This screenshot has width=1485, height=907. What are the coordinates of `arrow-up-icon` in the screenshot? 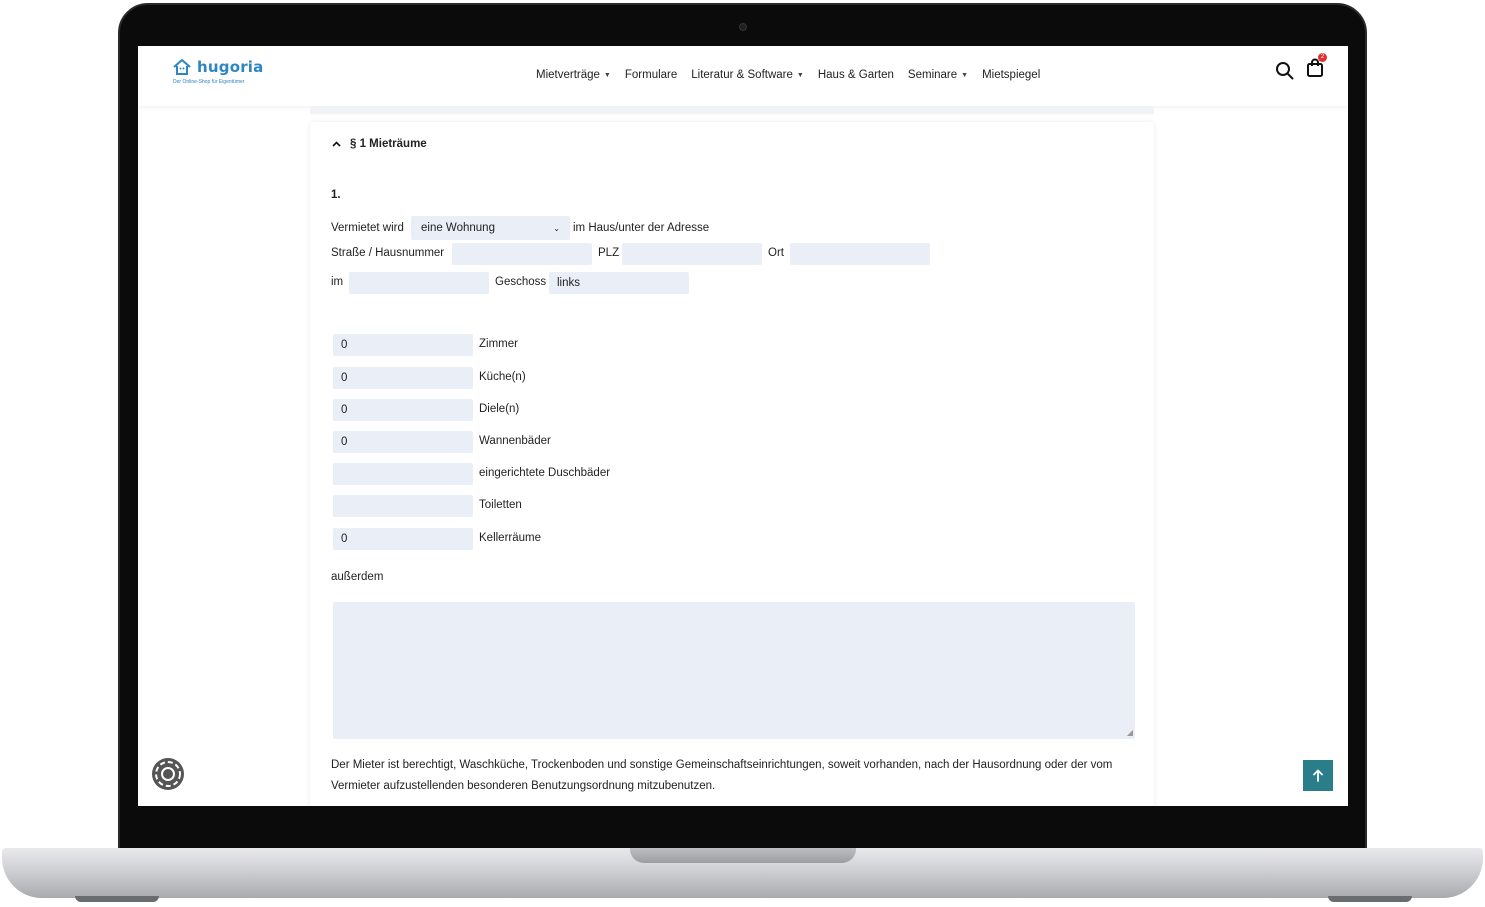 It's located at (1318, 775).